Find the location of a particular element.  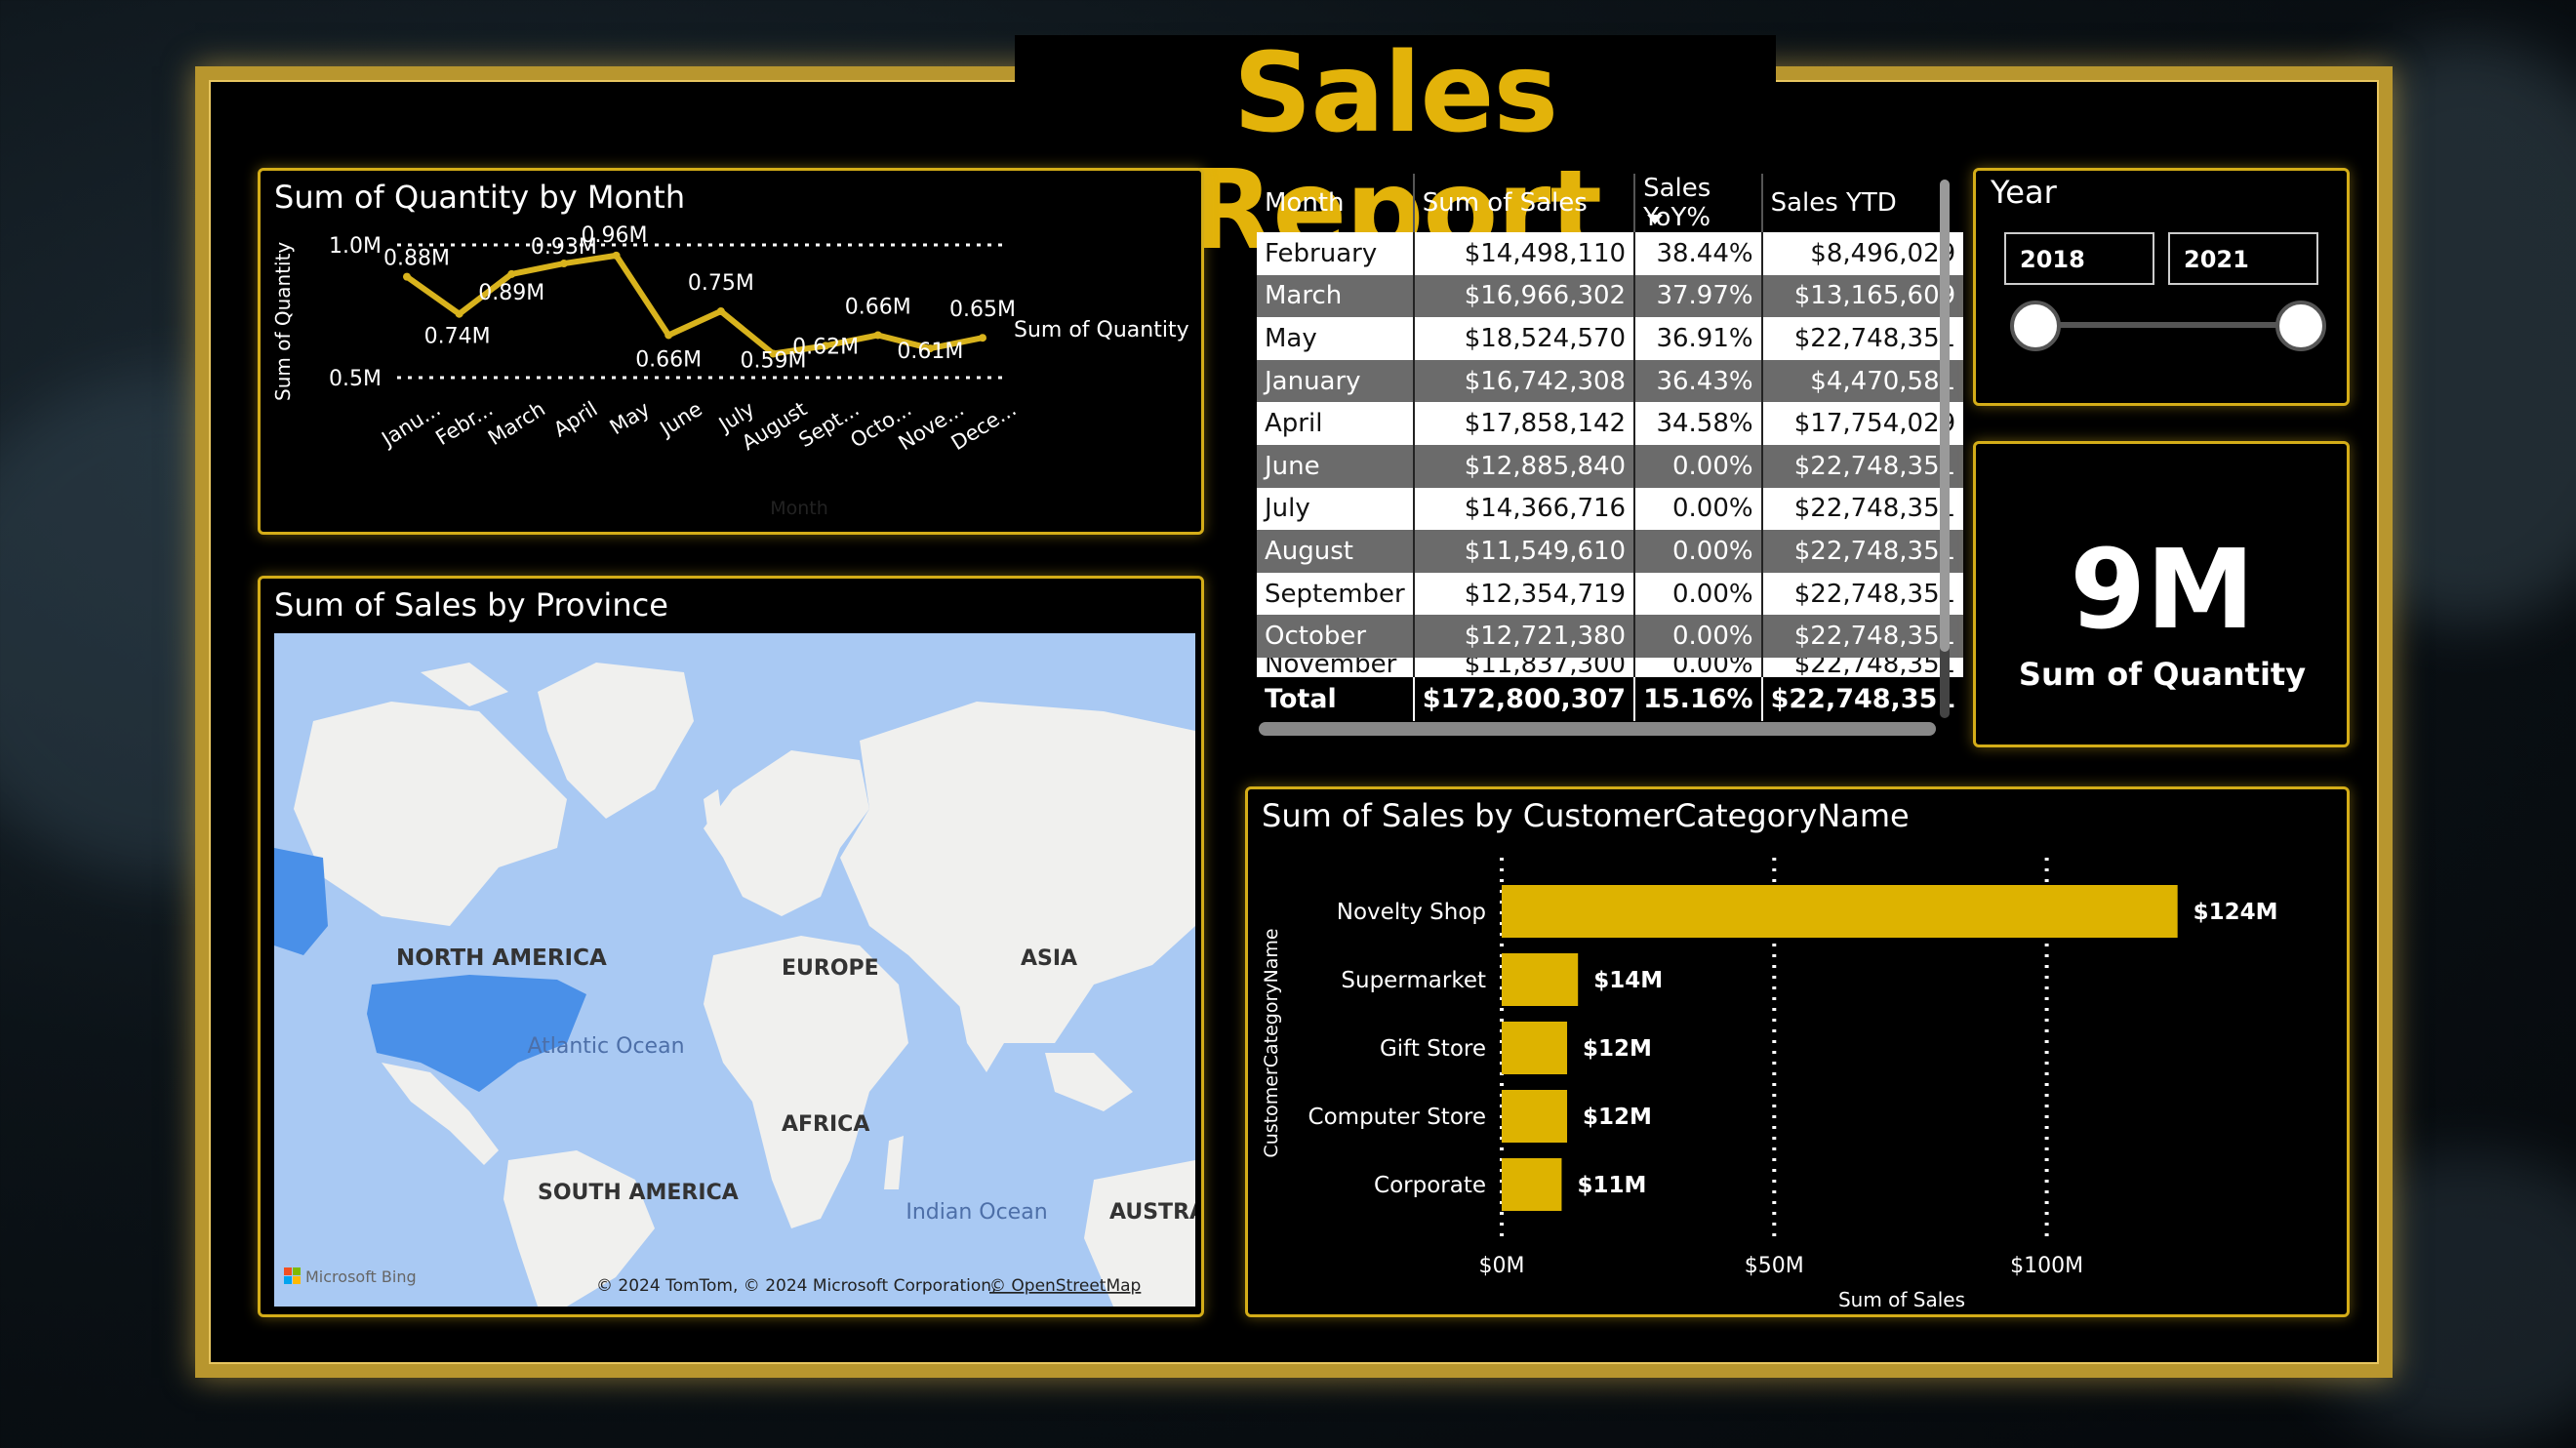

cell-sum-sales: $11,549,610 is located at coordinates (1523, 551).